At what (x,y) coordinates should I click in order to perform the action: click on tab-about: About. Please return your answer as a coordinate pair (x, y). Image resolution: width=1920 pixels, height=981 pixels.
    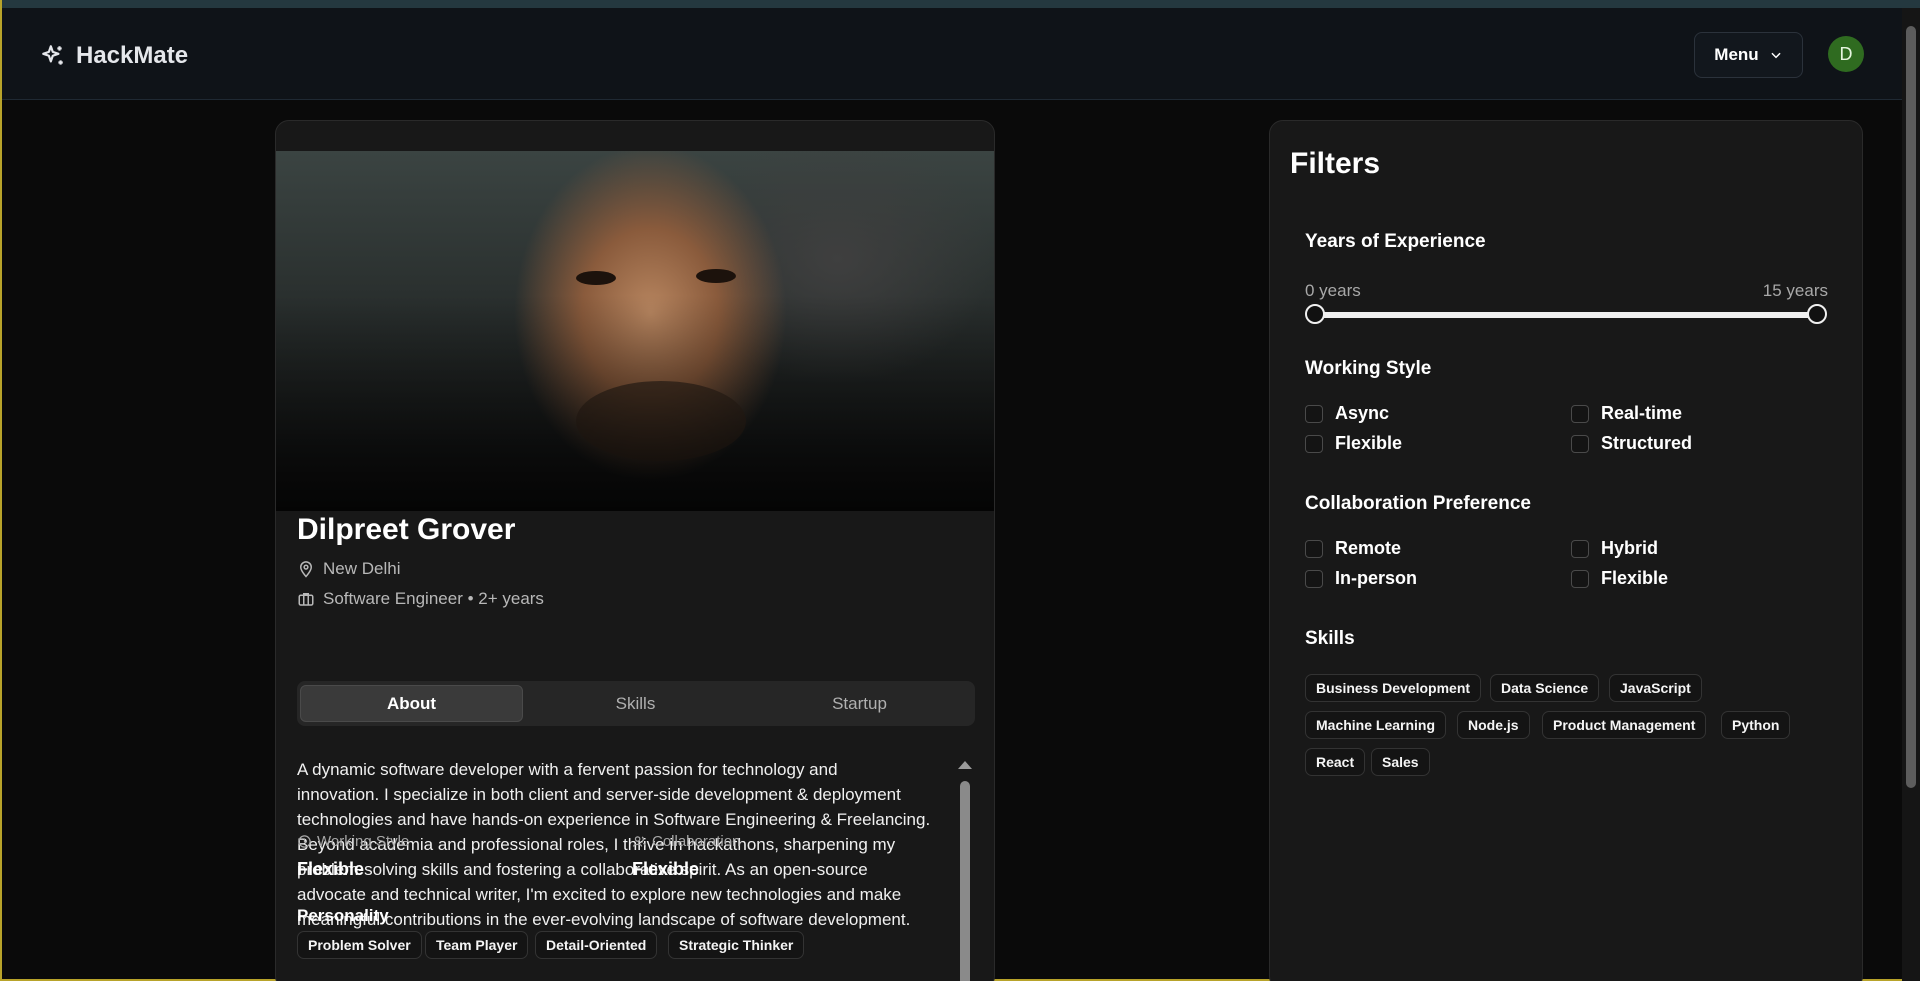
    Looking at the image, I should click on (411, 703).